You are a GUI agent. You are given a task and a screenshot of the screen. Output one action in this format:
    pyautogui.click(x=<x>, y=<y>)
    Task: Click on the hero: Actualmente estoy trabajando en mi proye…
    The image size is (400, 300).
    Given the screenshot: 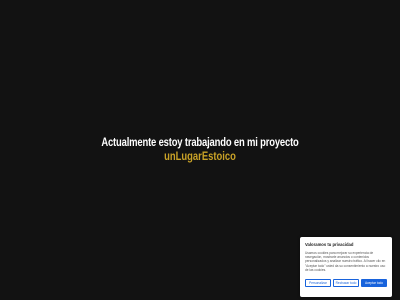 What is the action you would take?
    pyautogui.click(x=200, y=150)
    